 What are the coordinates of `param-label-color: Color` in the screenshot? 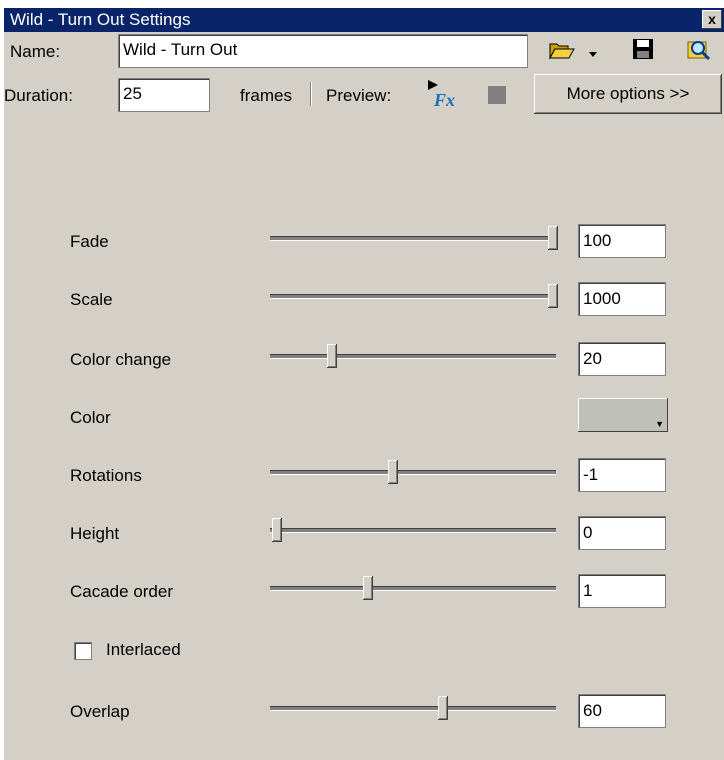 It's located at (90, 417).